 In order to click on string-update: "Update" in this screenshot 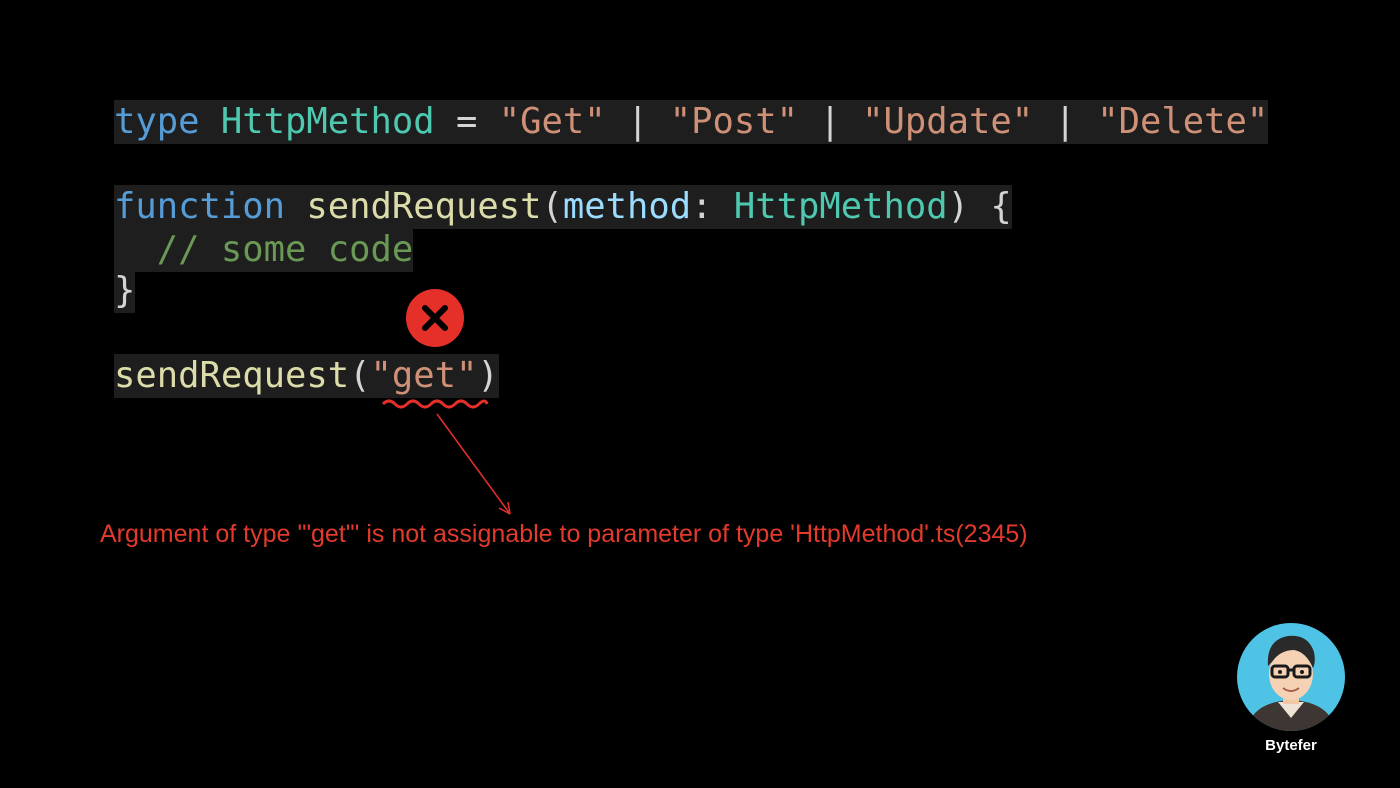, I will do `click(948, 121)`.